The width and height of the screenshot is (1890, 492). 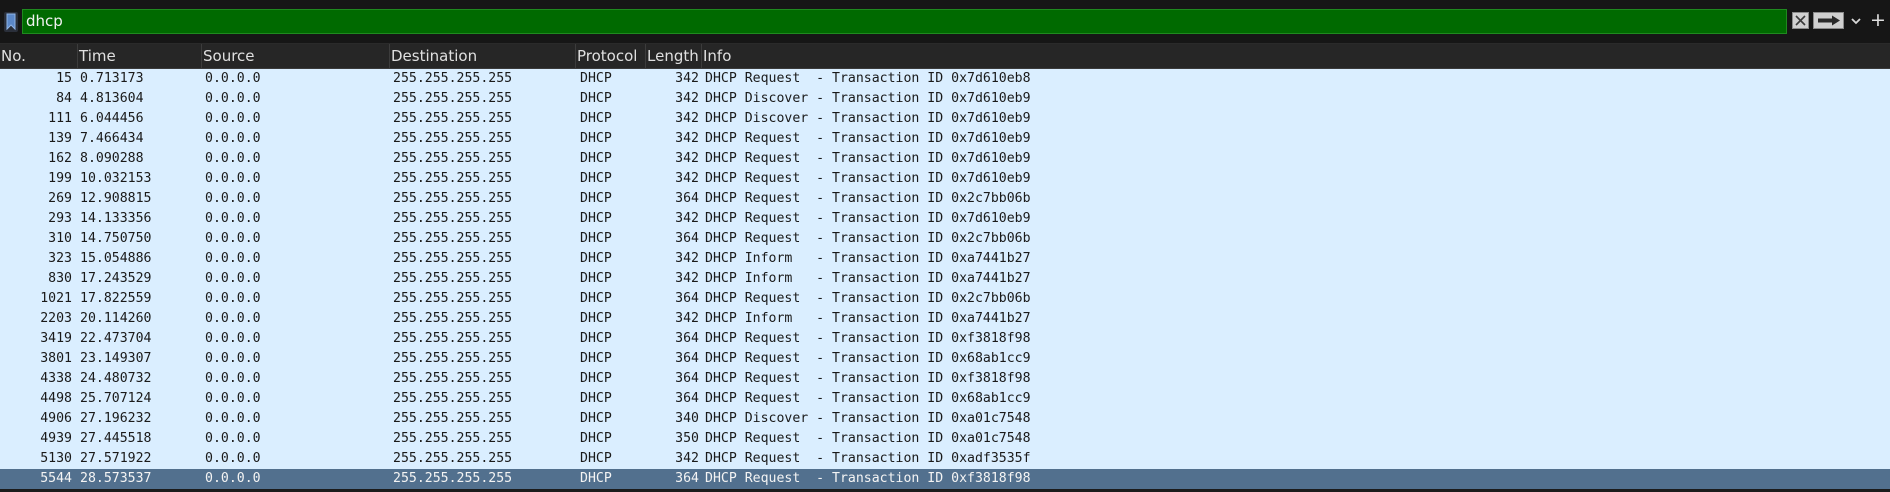 I want to click on packet-no: 139, so click(x=60, y=138).